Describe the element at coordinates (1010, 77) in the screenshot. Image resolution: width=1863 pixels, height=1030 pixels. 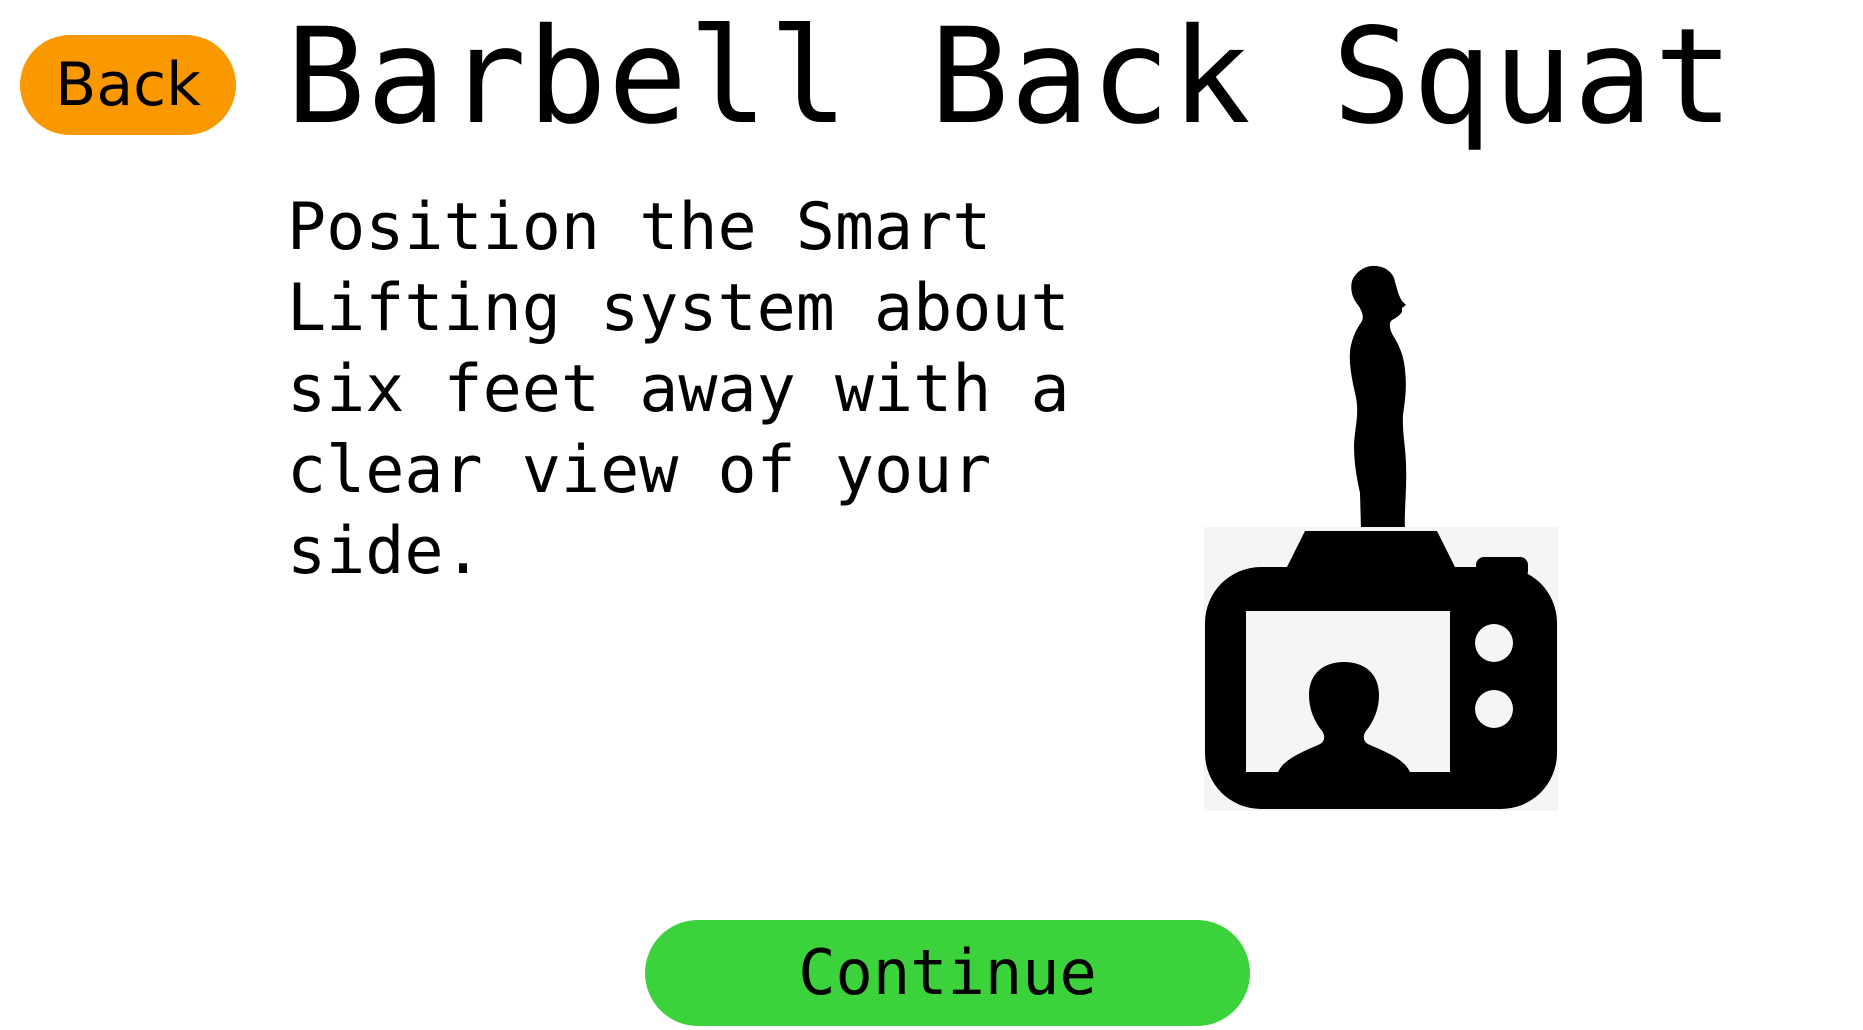
I see `page-title: Barbell Back Squat` at that location.